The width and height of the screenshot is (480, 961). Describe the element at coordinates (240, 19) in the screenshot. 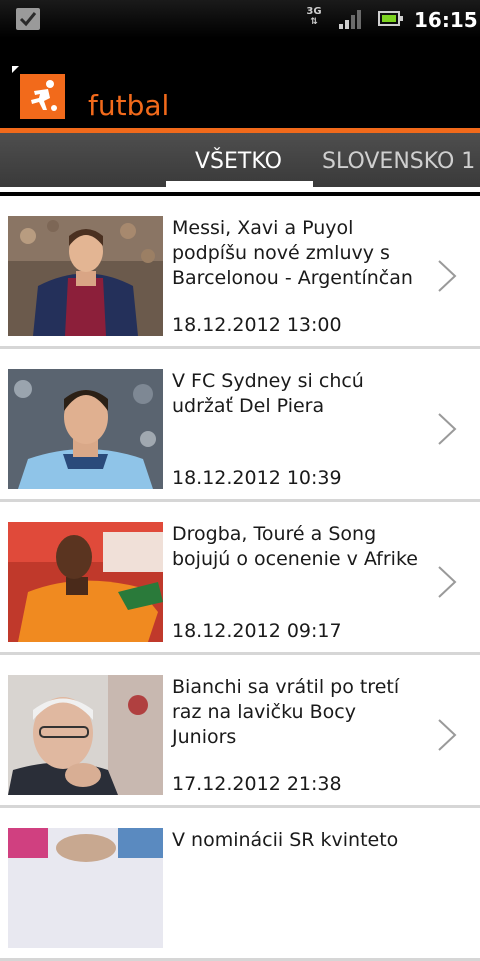

I see `status-bar: 3G ⇅ 16:15` at that location.